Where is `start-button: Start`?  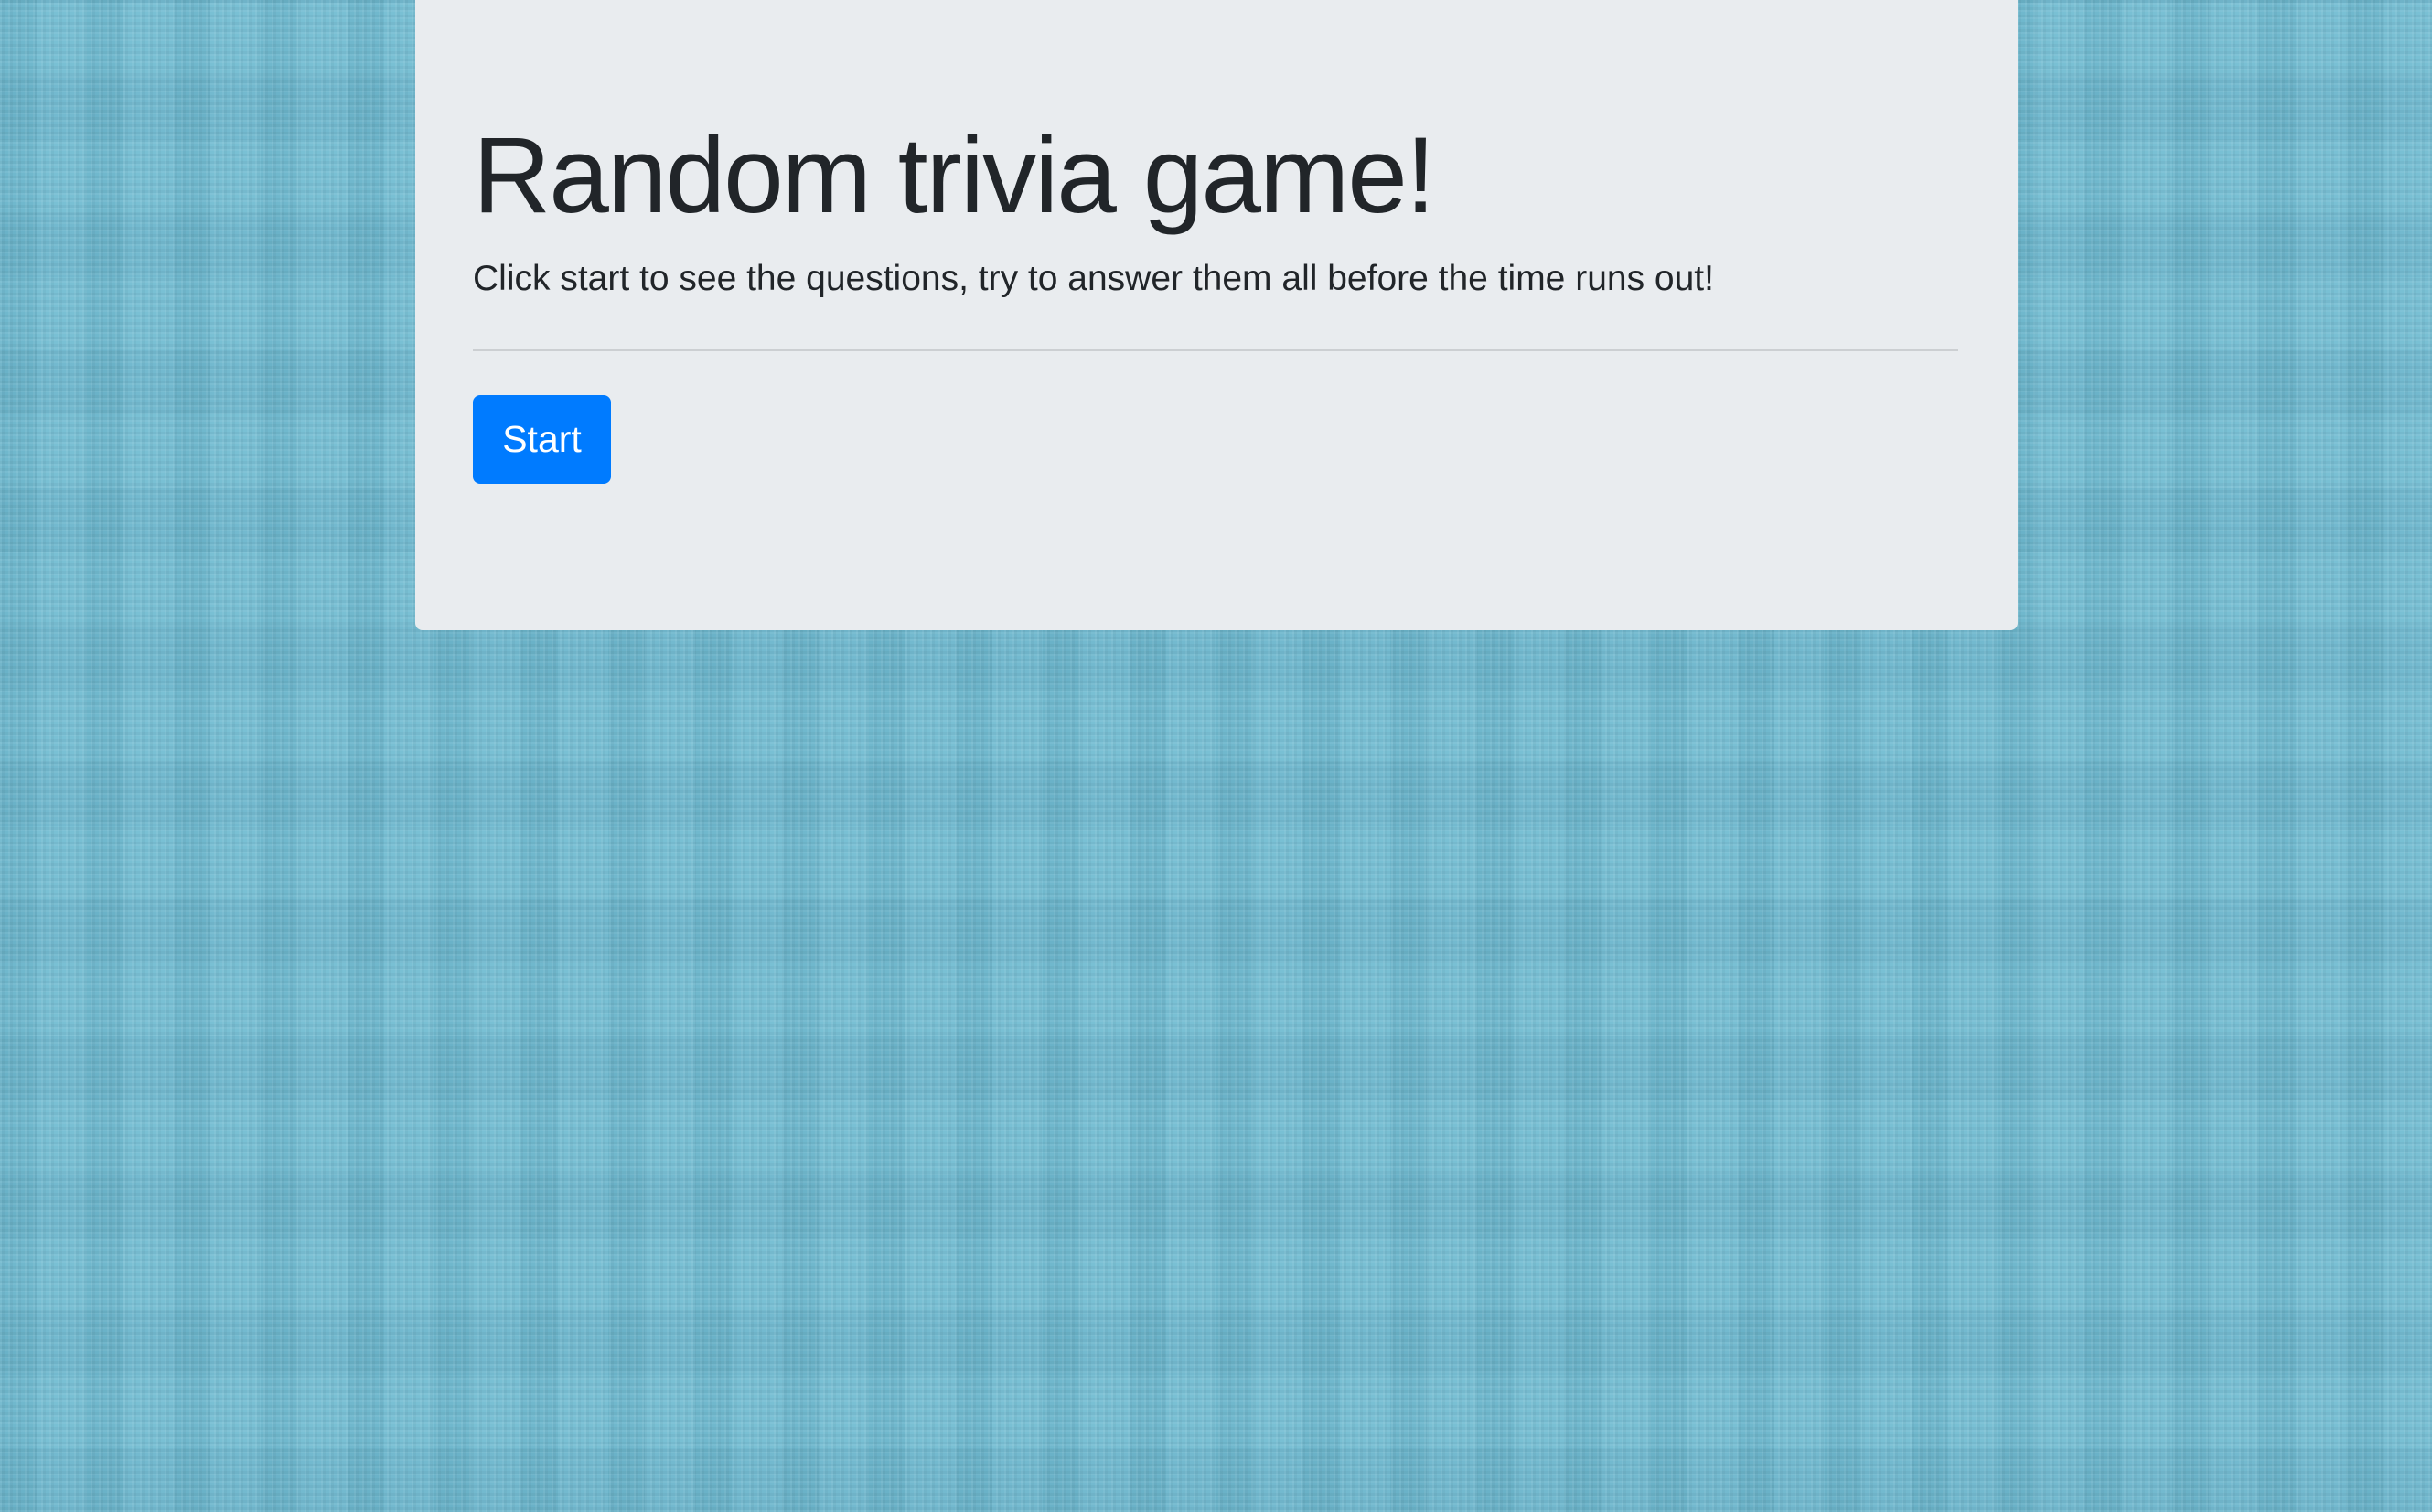
start-button: Start is located at coordinates (542, 439).